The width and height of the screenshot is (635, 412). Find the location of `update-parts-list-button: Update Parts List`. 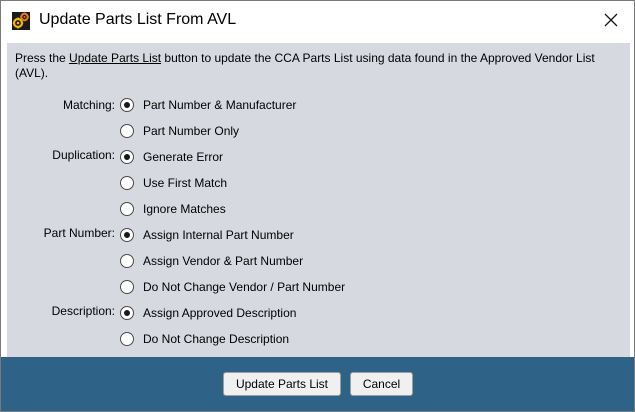

update-parts-list-button: Update Parts List is located at coordinates (282, 384).